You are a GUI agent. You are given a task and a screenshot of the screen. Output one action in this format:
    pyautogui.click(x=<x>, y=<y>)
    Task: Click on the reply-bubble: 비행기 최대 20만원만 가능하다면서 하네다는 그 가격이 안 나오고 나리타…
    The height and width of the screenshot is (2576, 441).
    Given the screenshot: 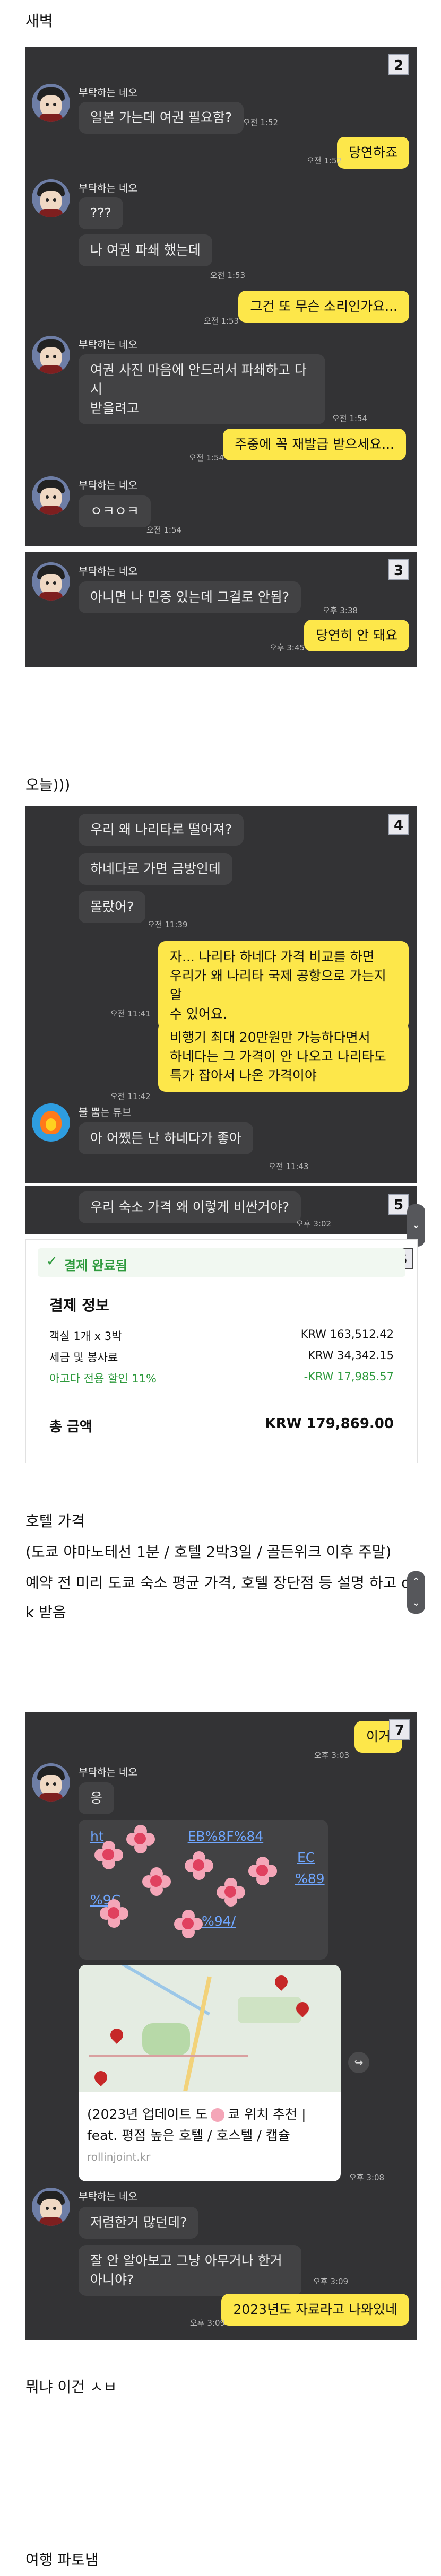 What is the action you would take?
    pyautogui.click(x=284, y=1057)
    